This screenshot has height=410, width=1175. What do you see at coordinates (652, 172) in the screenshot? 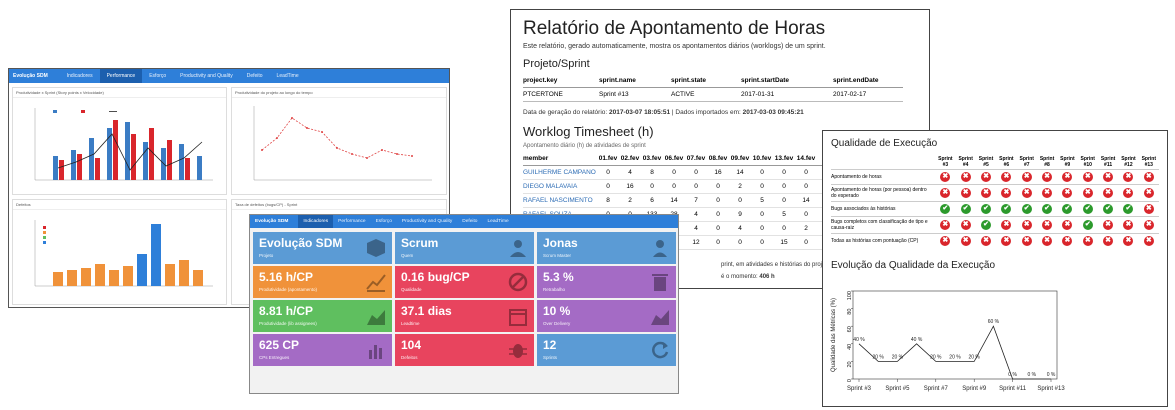
I see `table-cell: 8` at bounding box center [652, 172].